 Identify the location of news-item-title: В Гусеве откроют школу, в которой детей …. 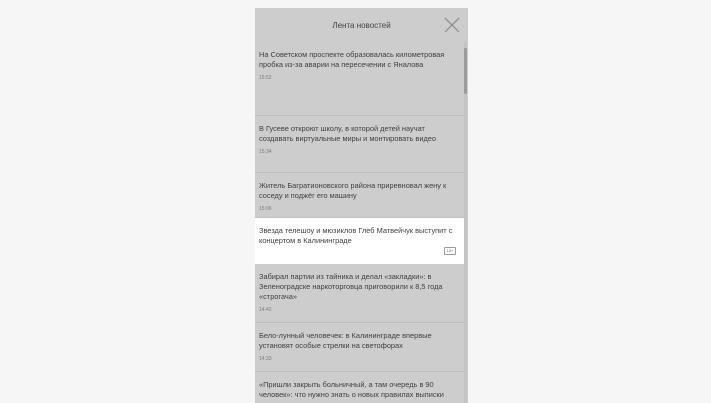
(347, 133).